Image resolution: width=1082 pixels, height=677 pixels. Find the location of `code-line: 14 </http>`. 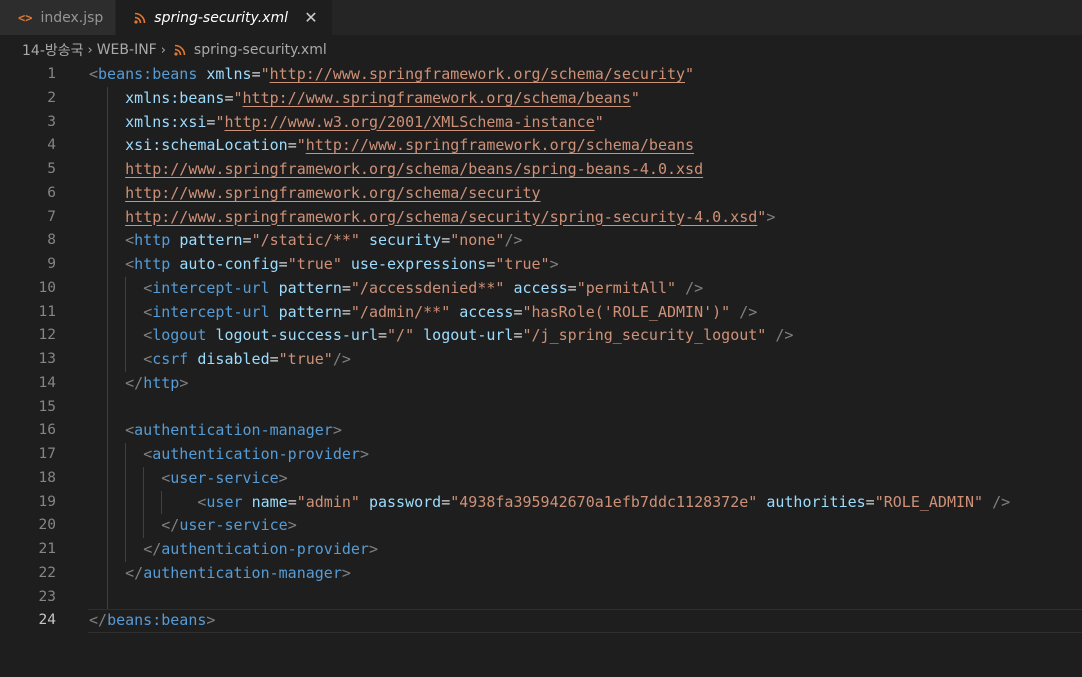

code-line: 14 </http> is located at coordinates (541, 383).